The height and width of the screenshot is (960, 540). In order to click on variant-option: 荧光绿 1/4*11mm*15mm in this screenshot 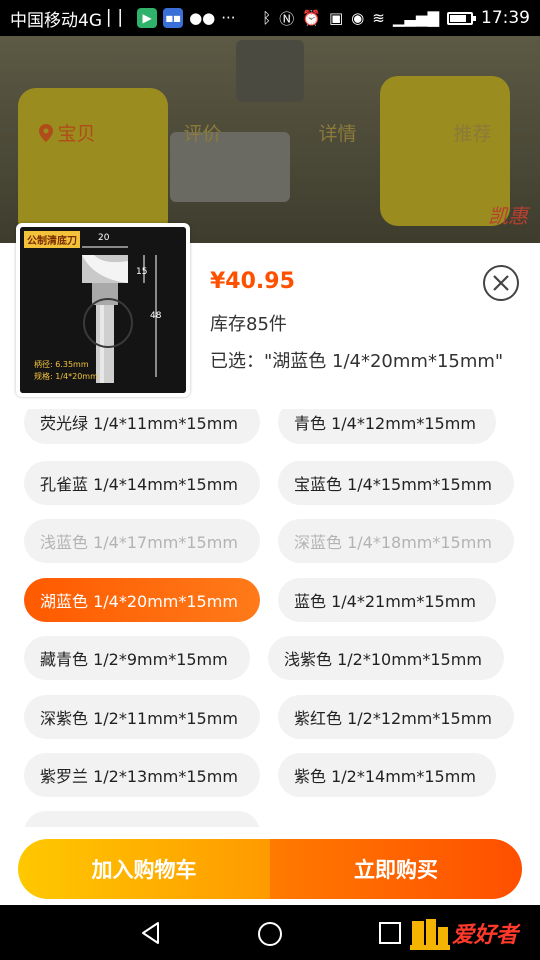, I will do `click(142, 426)`.